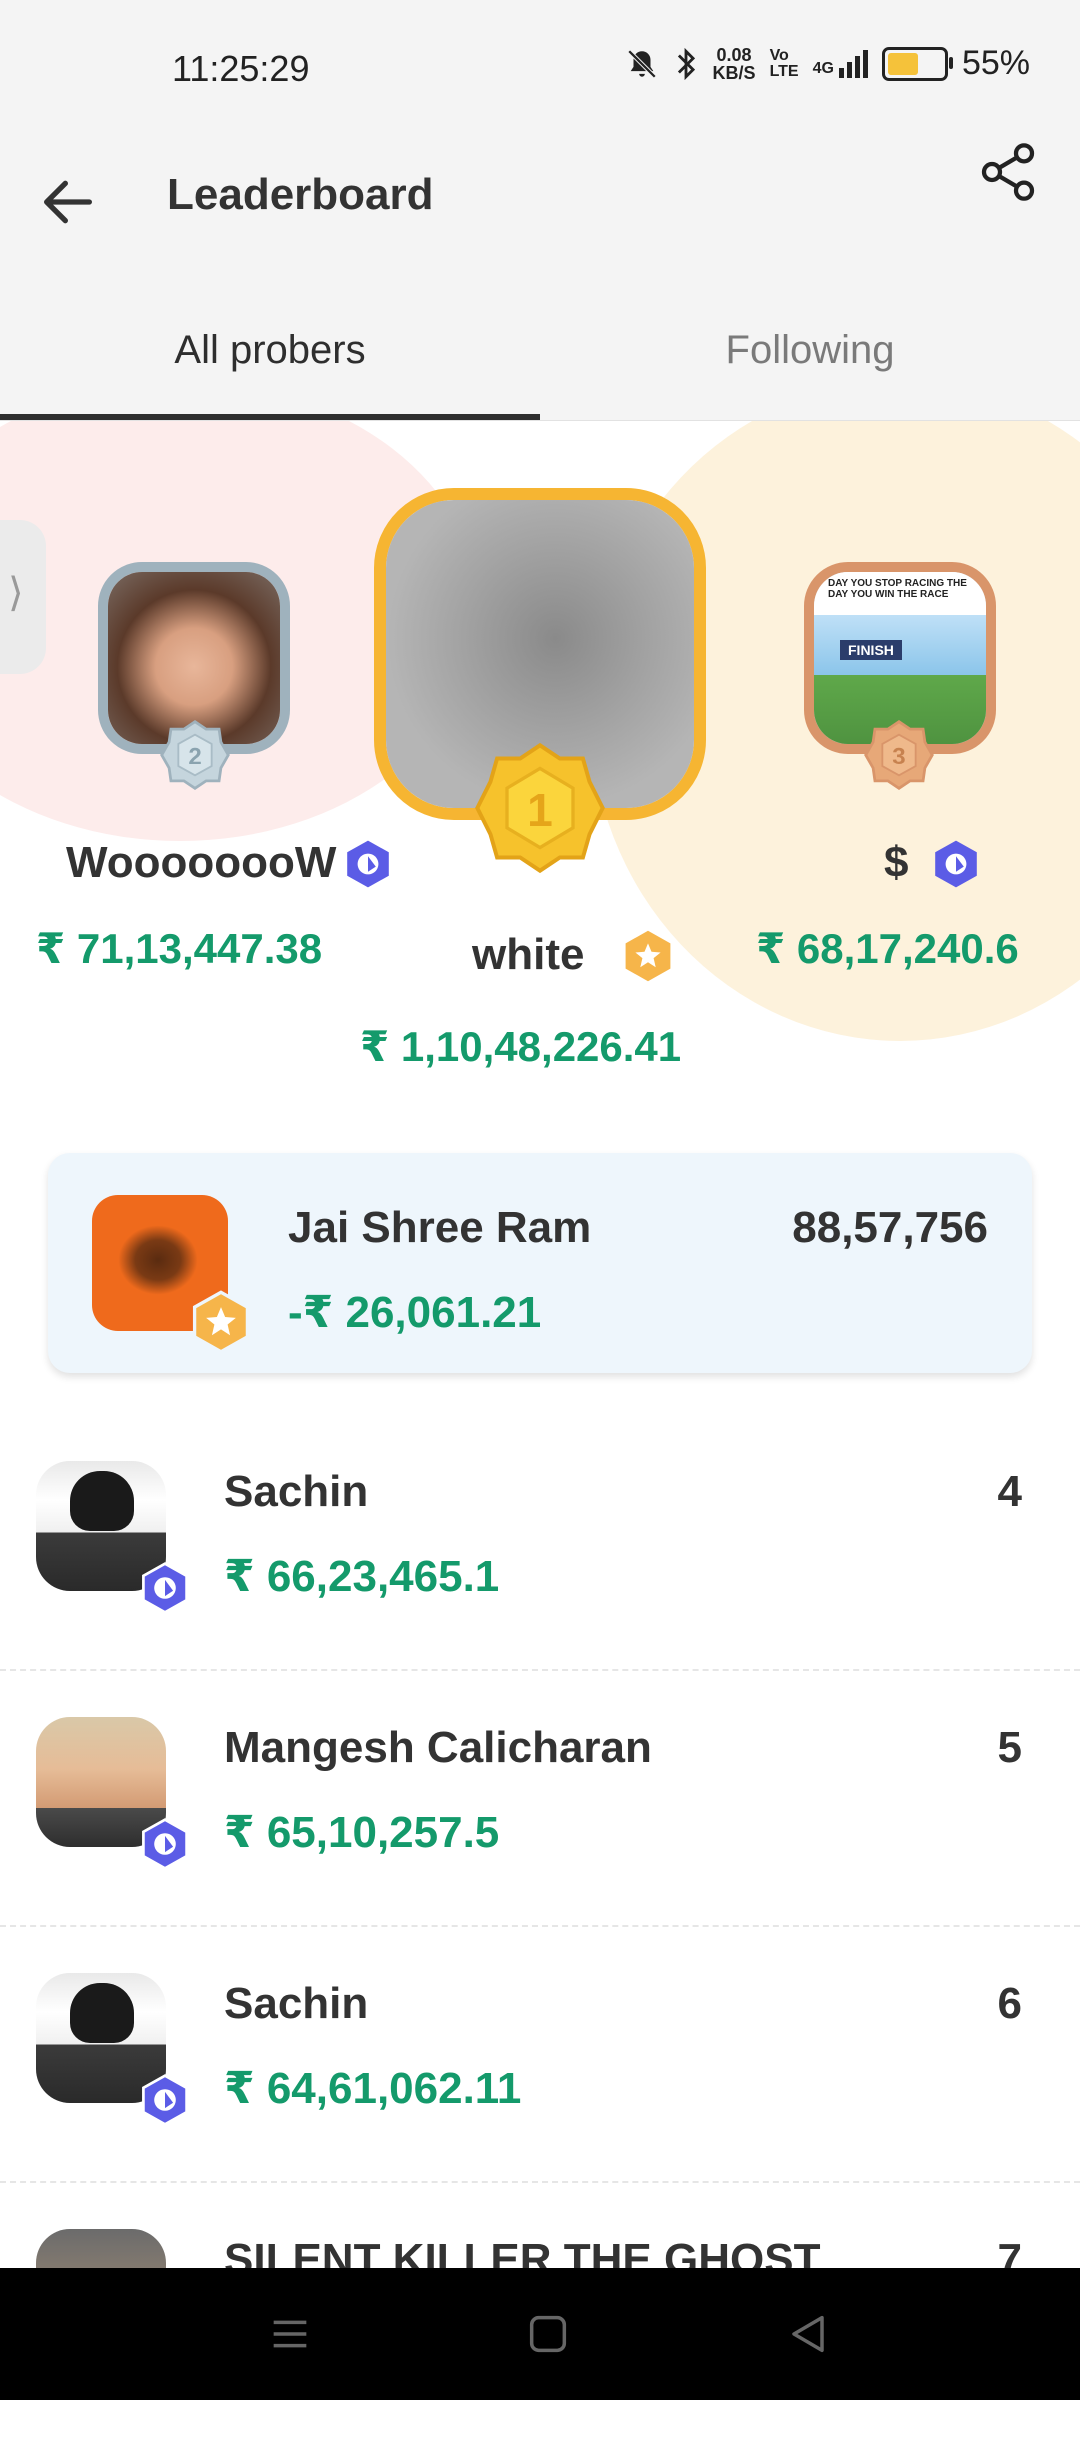 Image resolution: width=1080 pixels, height=2437 pixels. Describe the element at coordinates (528, 954) in the screenshot. I see `podium-name-1: white` at that location.